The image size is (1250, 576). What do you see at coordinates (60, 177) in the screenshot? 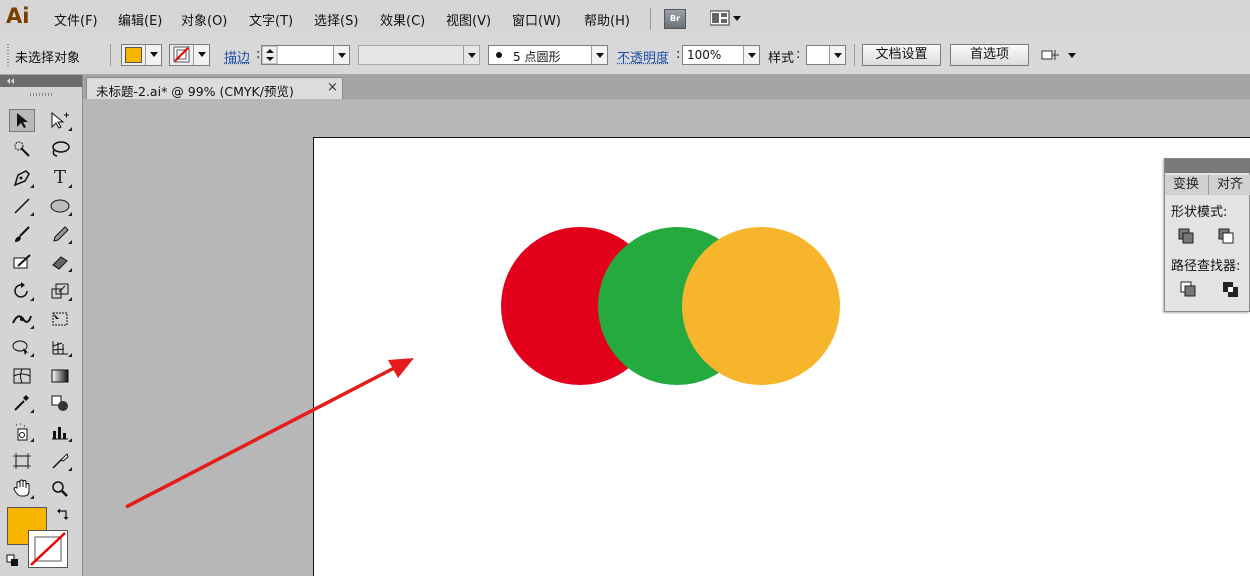
I see `type-tool-icon: T` at bounding box center [60, 177].